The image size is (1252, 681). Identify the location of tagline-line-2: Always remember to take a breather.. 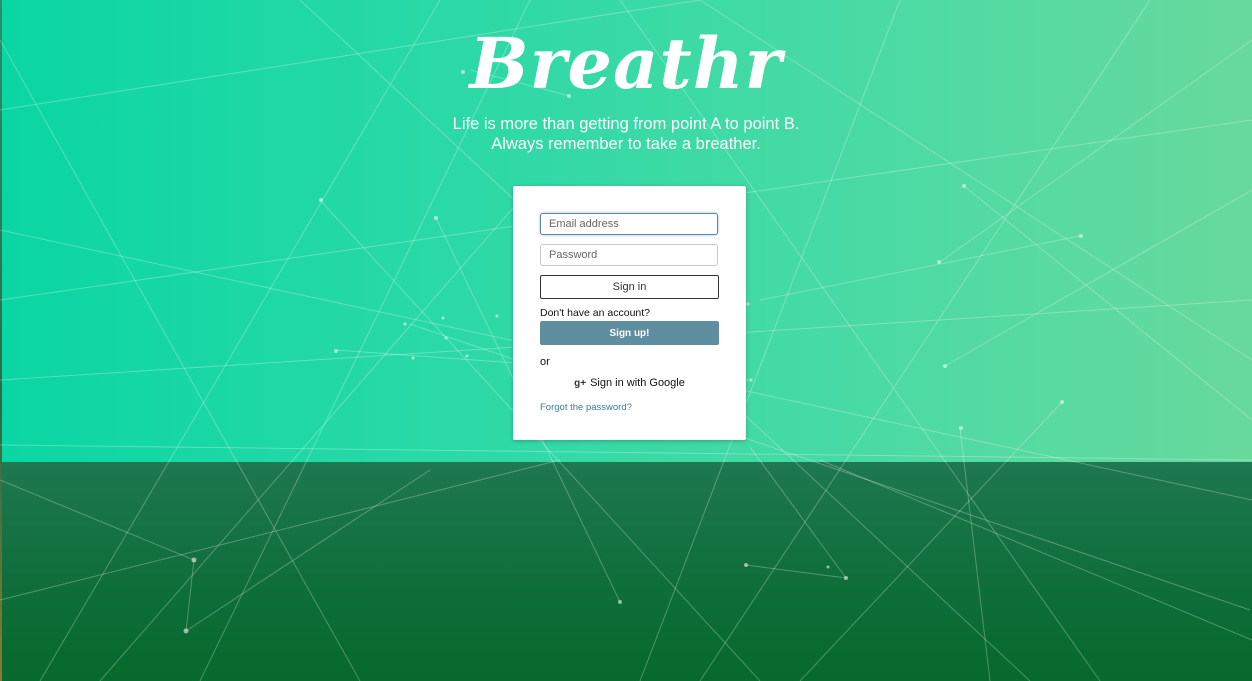
(626, 144).